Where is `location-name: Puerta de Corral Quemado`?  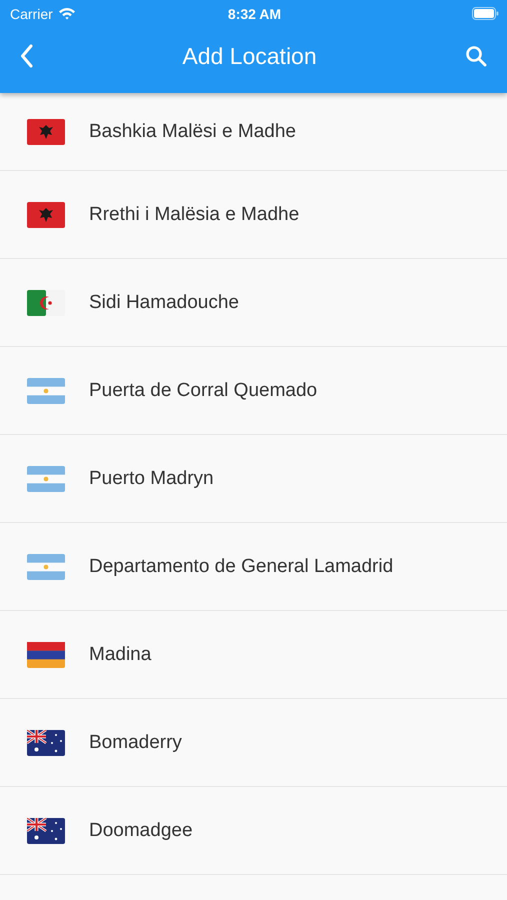 location-name: Puerta de Corral Quemado is located at coordinates (203, 391).